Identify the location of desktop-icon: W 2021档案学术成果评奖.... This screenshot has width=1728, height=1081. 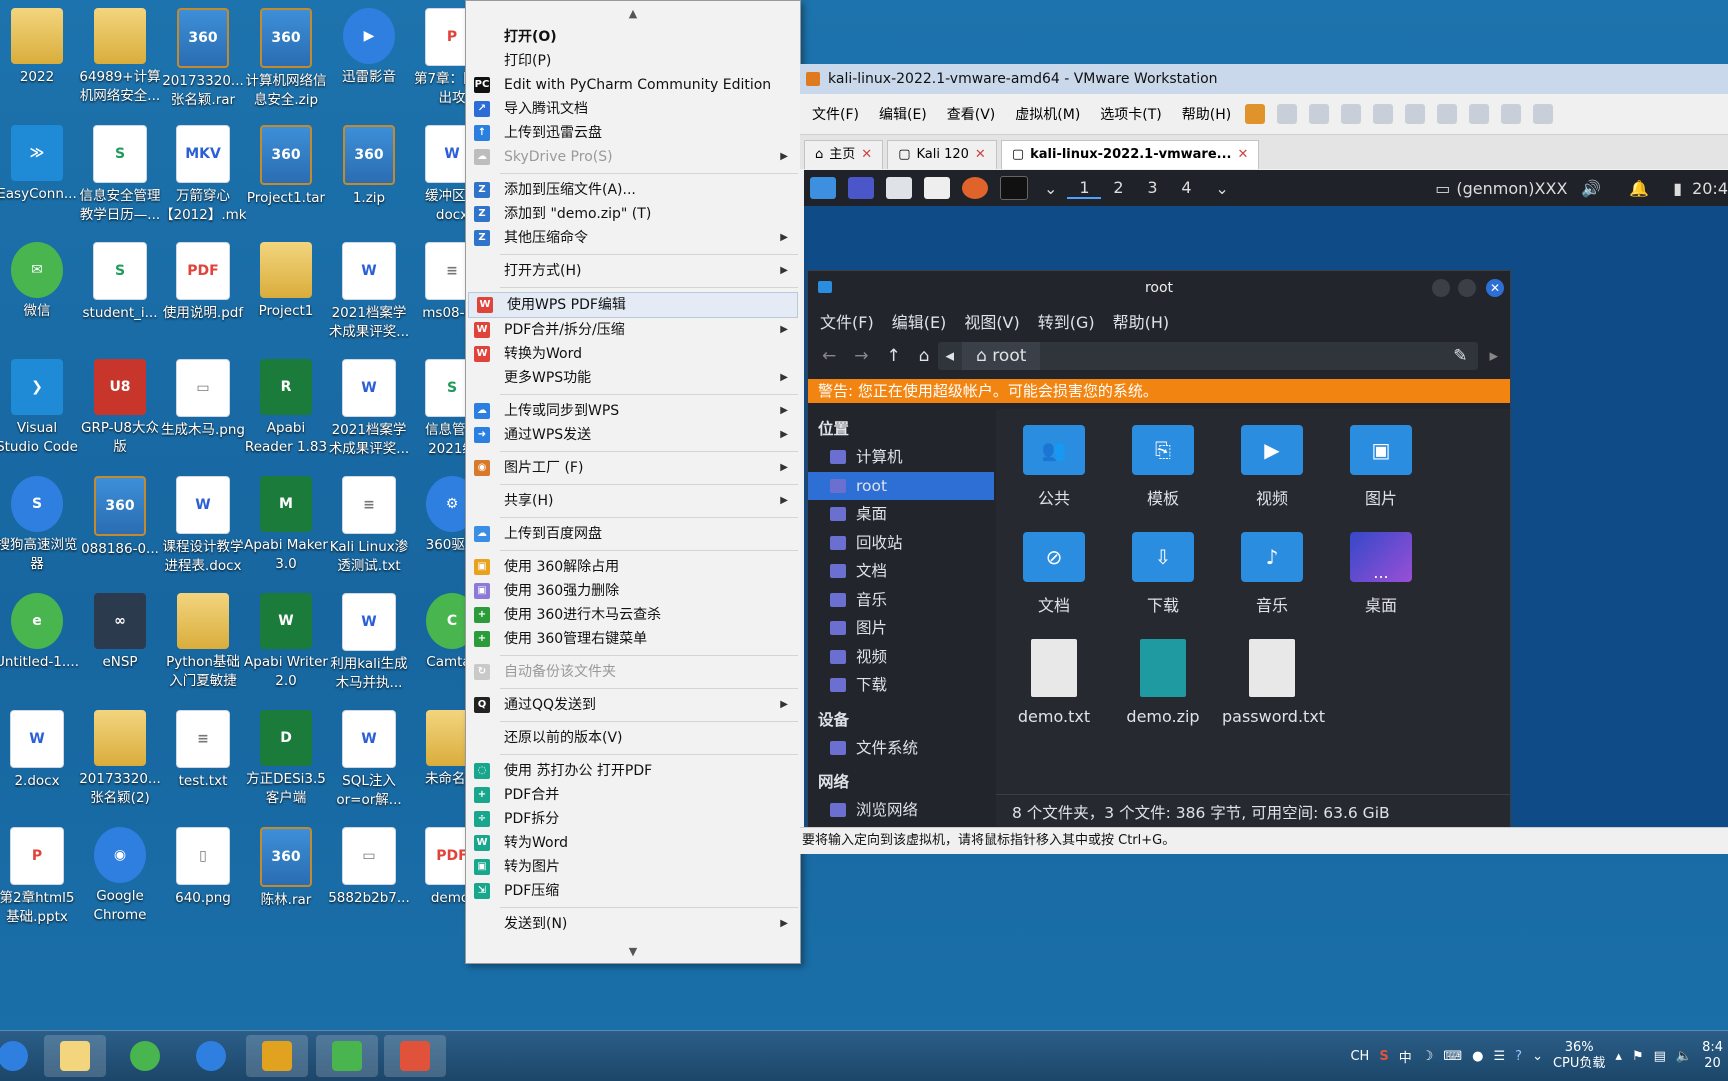
(369, 292).